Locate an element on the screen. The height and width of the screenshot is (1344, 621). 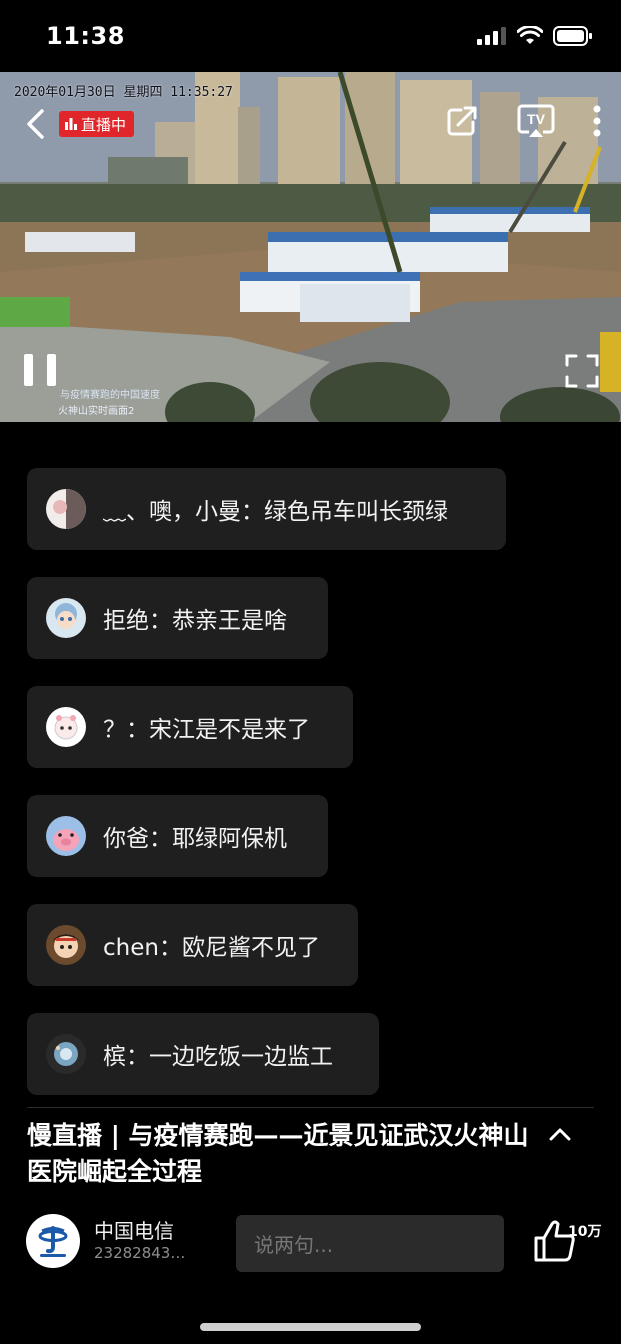
tv-cast-icon: TV is located at coordinates (536, 121).